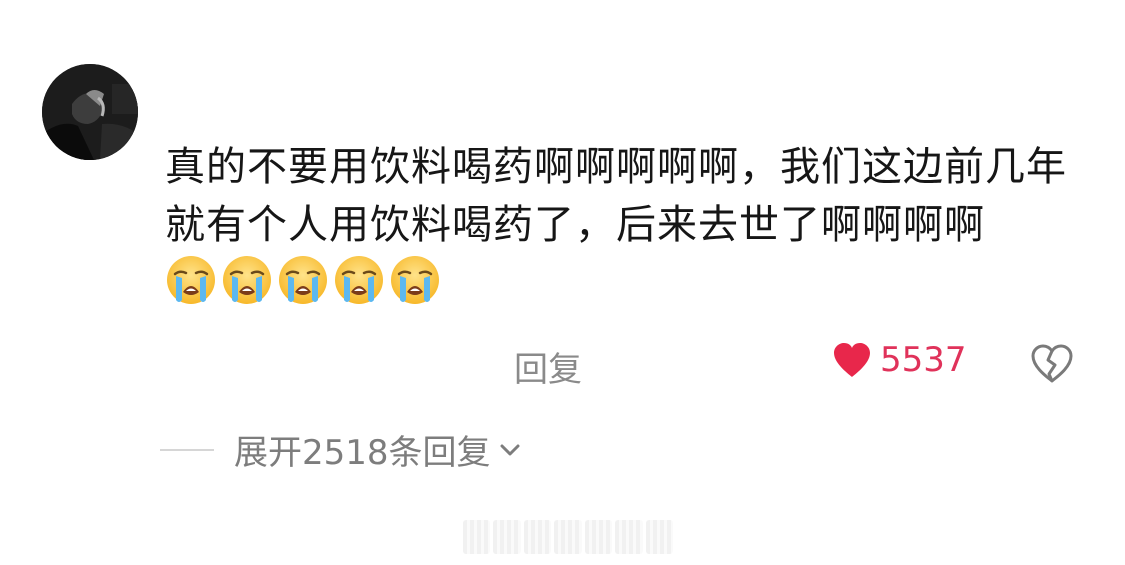 The width and height of the screenshot is (1125, 565). I want to click on heart-icon, so click(852, 360).